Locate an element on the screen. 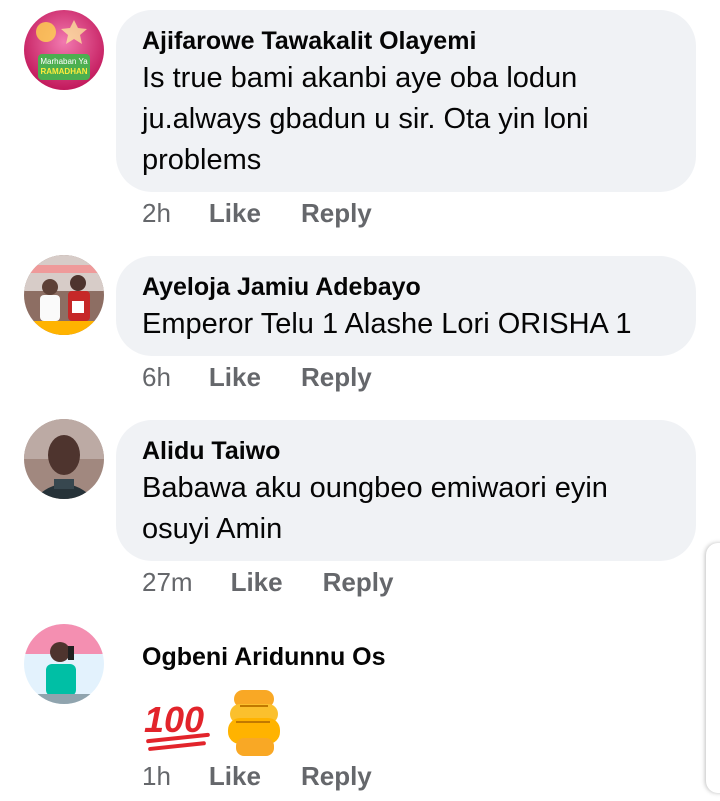 This screenshot has height=801, width=720. comment-author: Ayeloja Jamiu Adebayo is located at coordinates (406, 287).